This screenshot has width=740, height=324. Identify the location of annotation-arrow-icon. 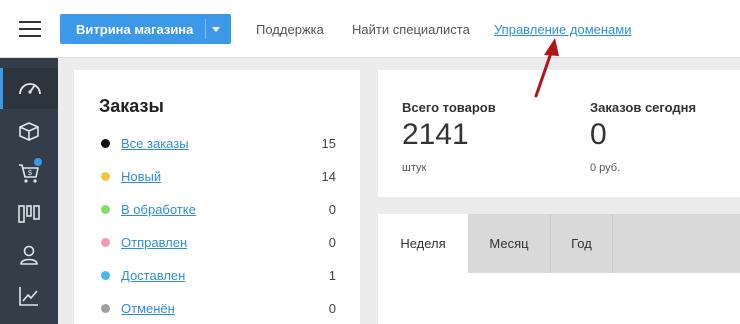
(546, 68).